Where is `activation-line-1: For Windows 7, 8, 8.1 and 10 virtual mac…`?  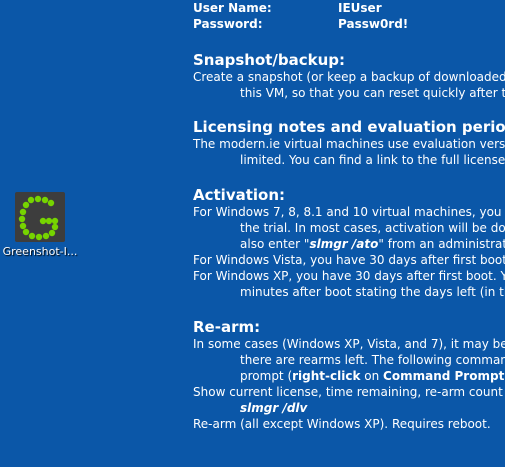 activation-line-1: For Windows 7, 8, 8.1 and 10 virtual mac… is located at coordinates (349, 212).